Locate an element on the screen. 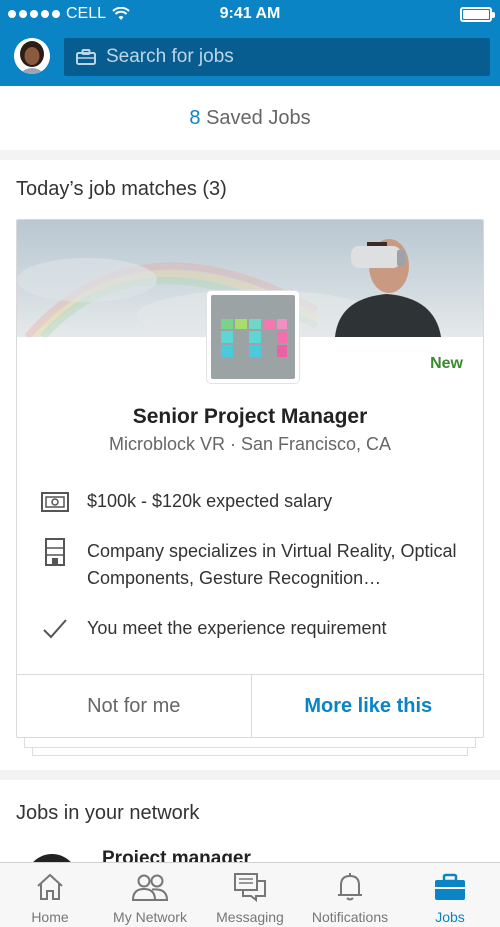  status-bar: CELL 9:41 AM is located at coordinates (250, 14).